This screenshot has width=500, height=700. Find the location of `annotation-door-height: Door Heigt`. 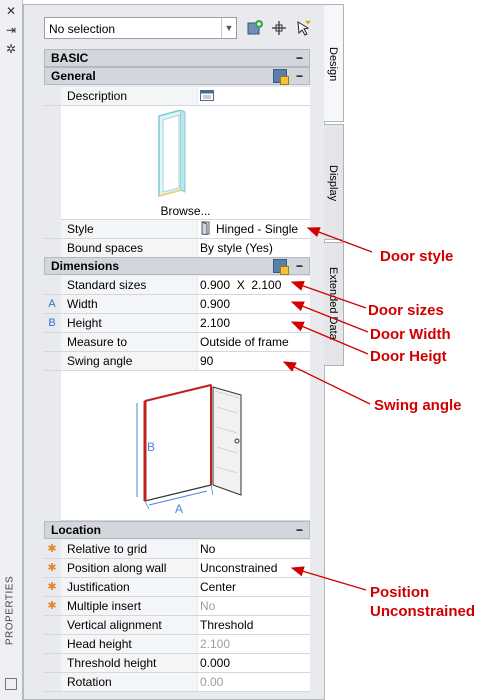

annotation-door-height: Door Heigt is located at coordinates (408, 356).